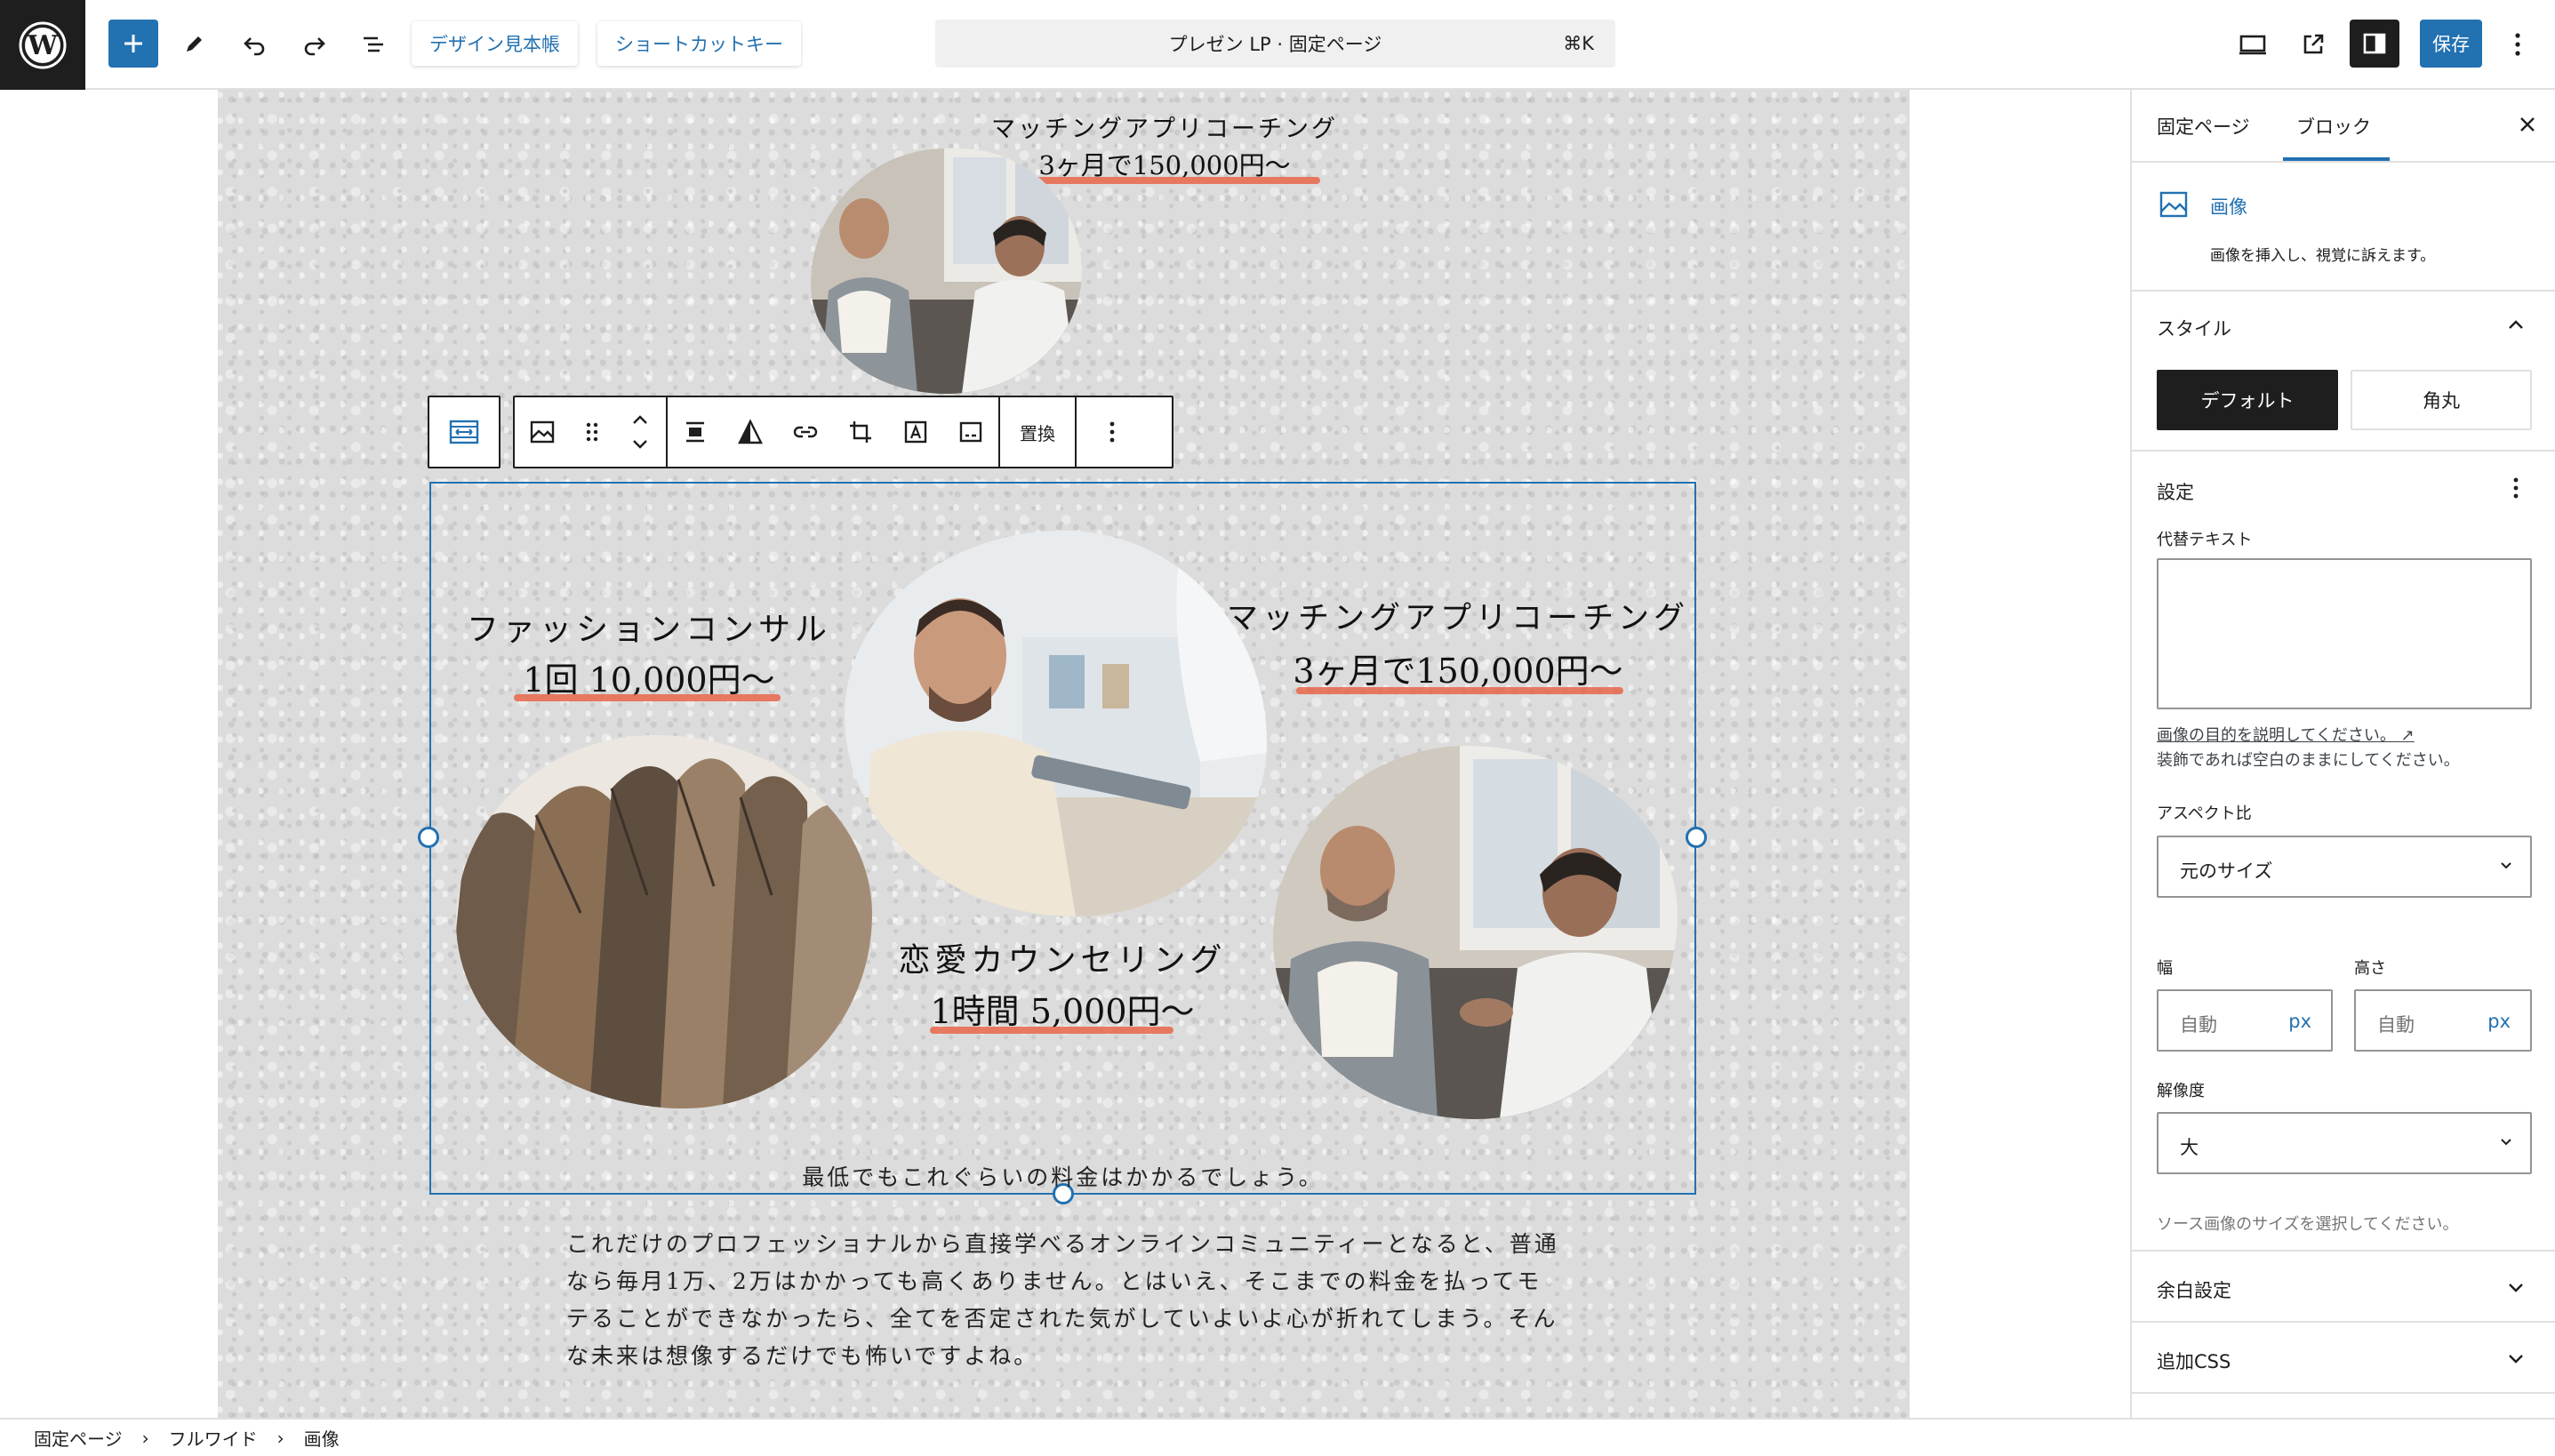 The height and width of the screenshot is (1456, 2555). I want to click on resize-handle-left, so click(428, 837).